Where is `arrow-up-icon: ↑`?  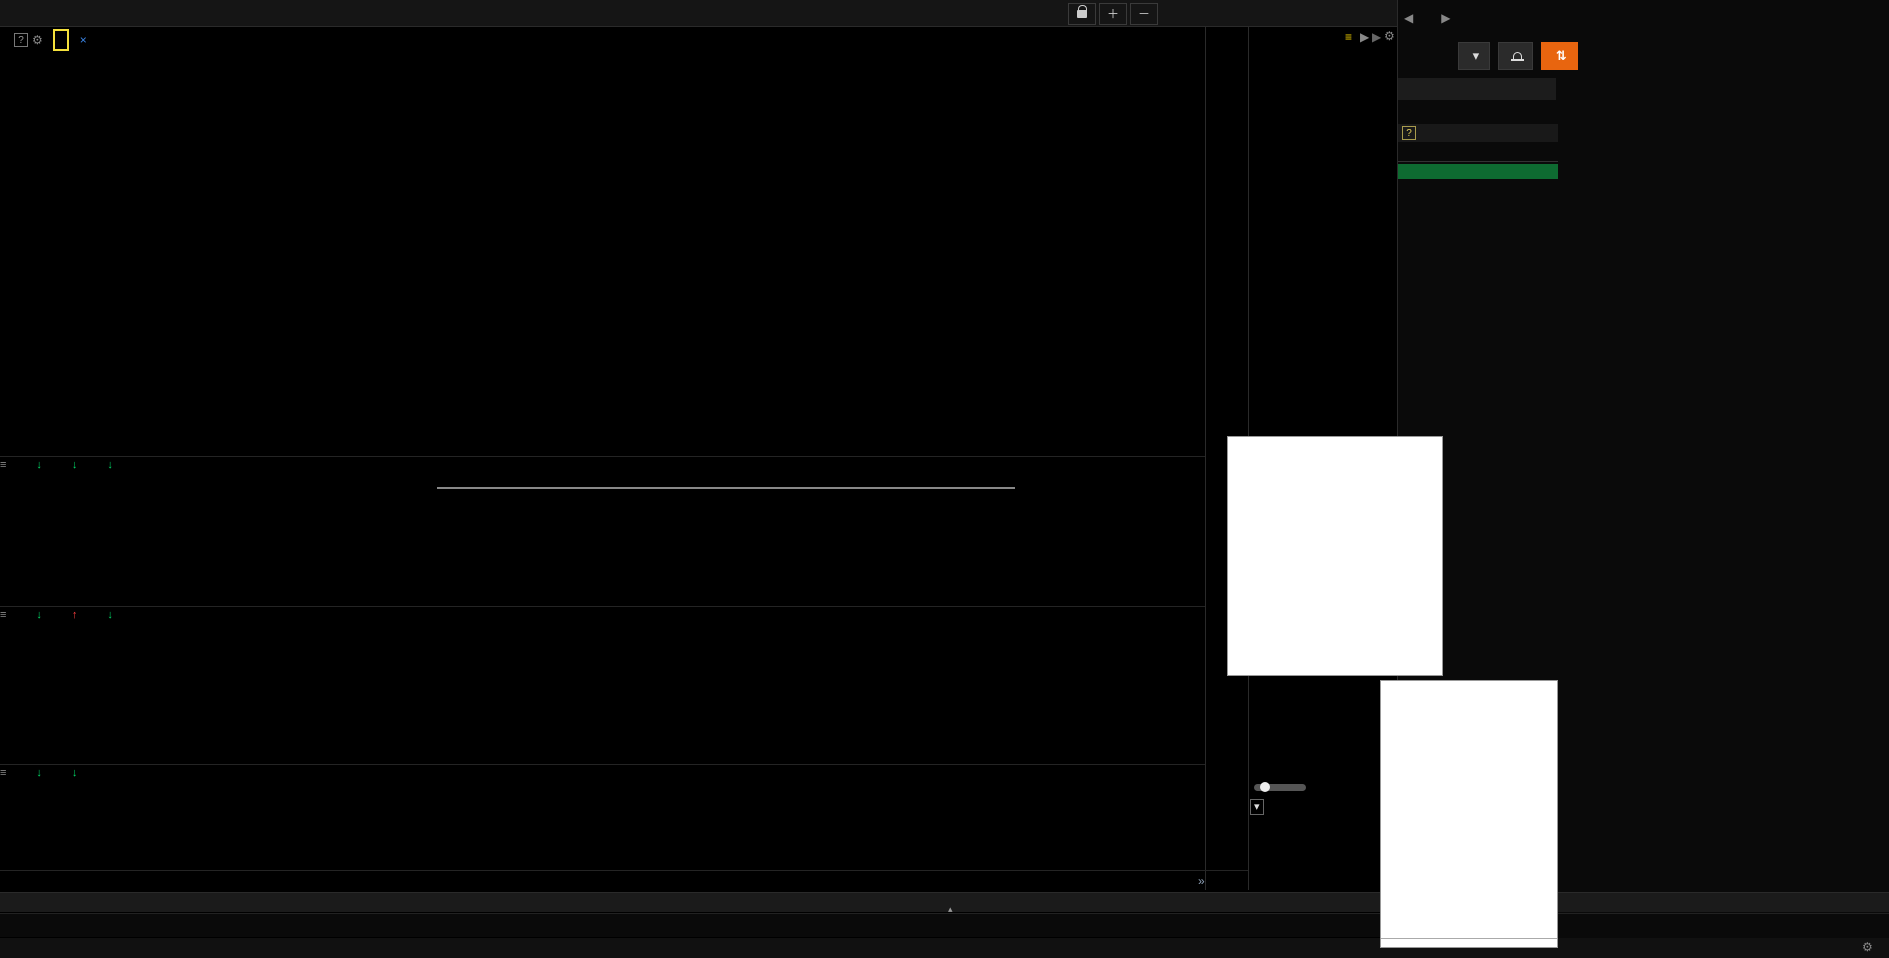 arrow-up-icon: ↑ is located at coordinates (74, 615).